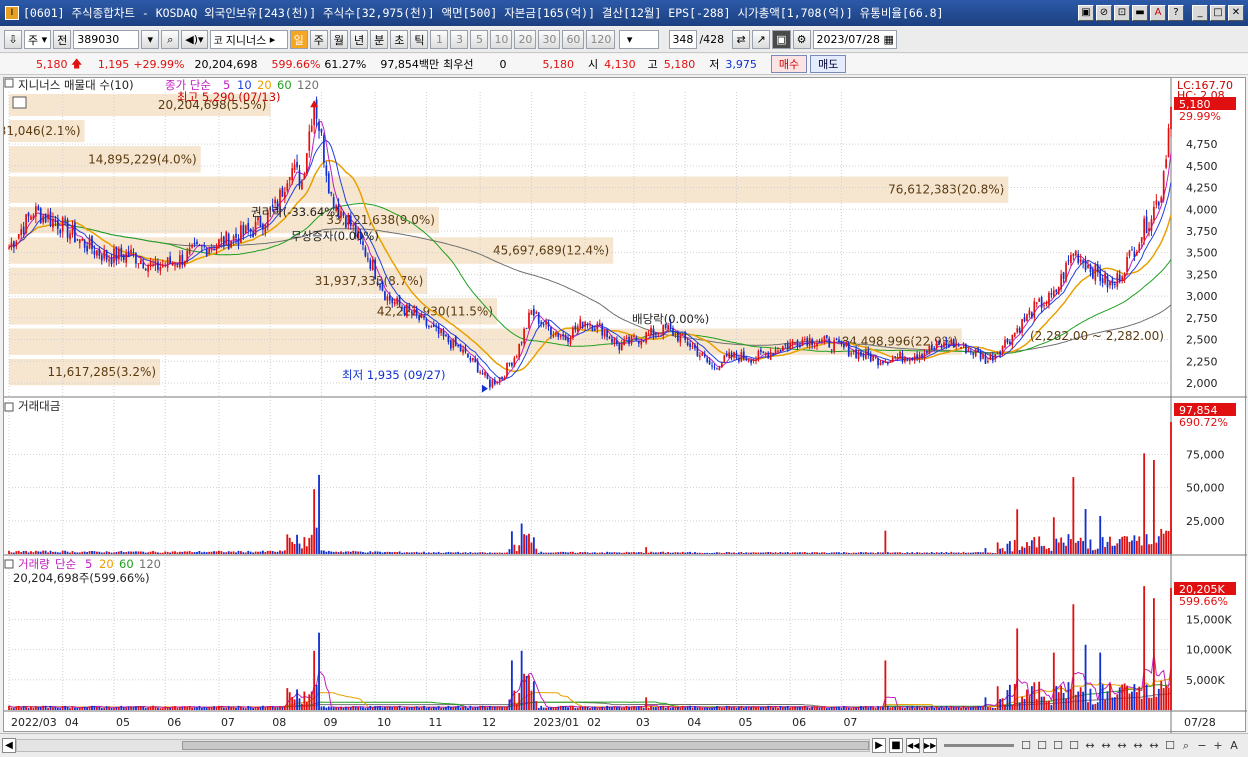 The height and width of the screenshot is (757, 1248). Describe the element at coordinates (549, 39) in the screenshot. I see `range-30: 30` at that location.